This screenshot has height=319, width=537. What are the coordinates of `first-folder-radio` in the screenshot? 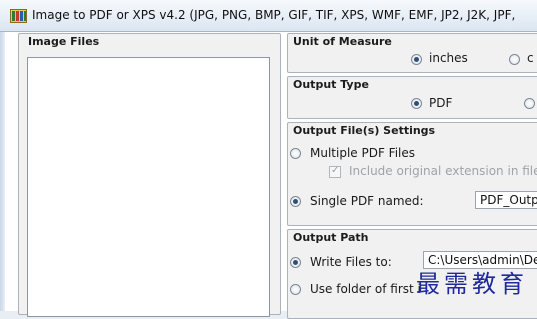 It's located at (295, 289).